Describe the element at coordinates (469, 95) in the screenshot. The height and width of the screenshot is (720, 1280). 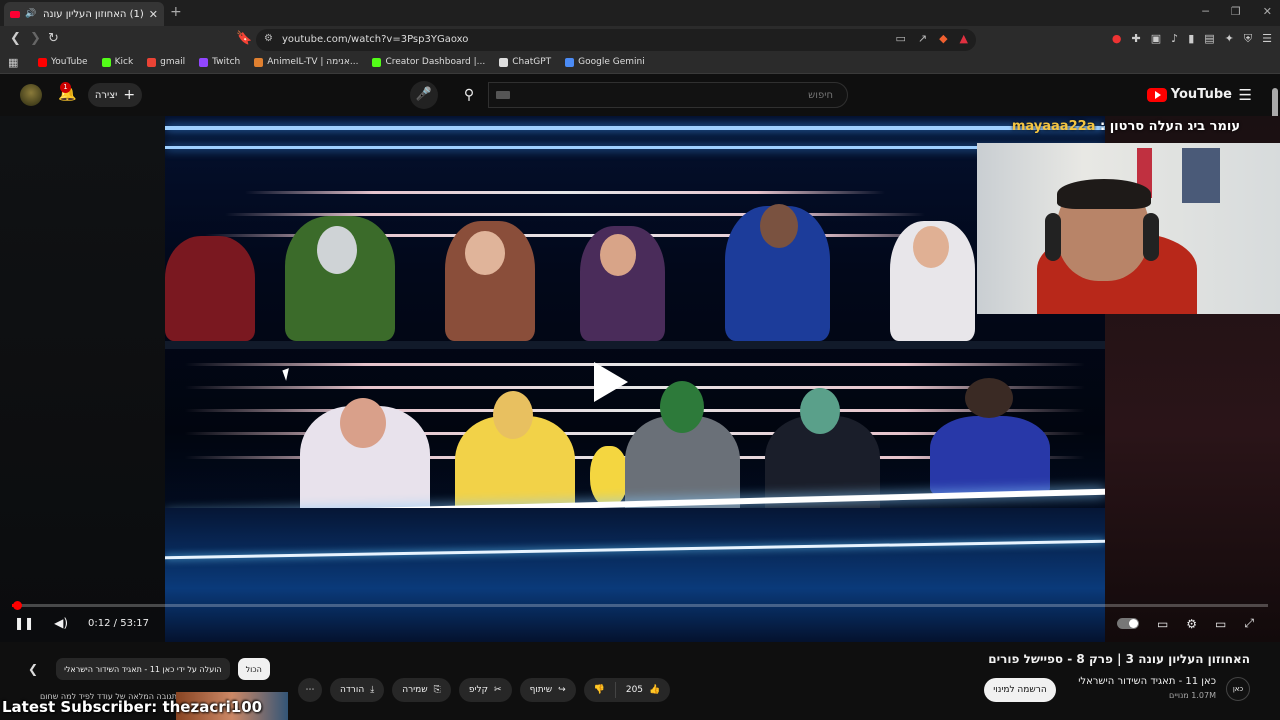
I see `search-icon: ⚲` at that location.